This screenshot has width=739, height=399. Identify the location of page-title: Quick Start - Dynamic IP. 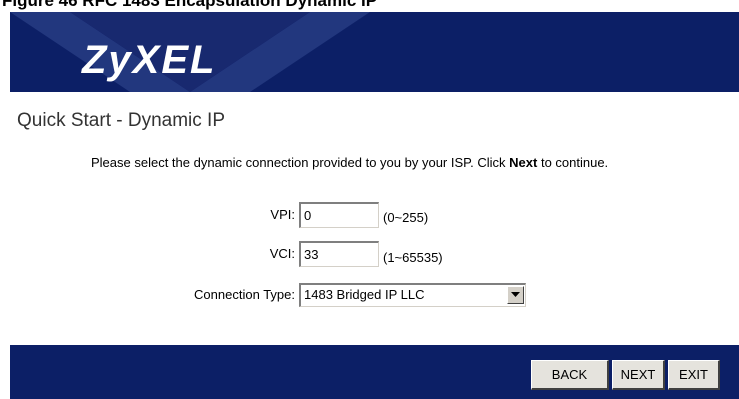
(121, 120).